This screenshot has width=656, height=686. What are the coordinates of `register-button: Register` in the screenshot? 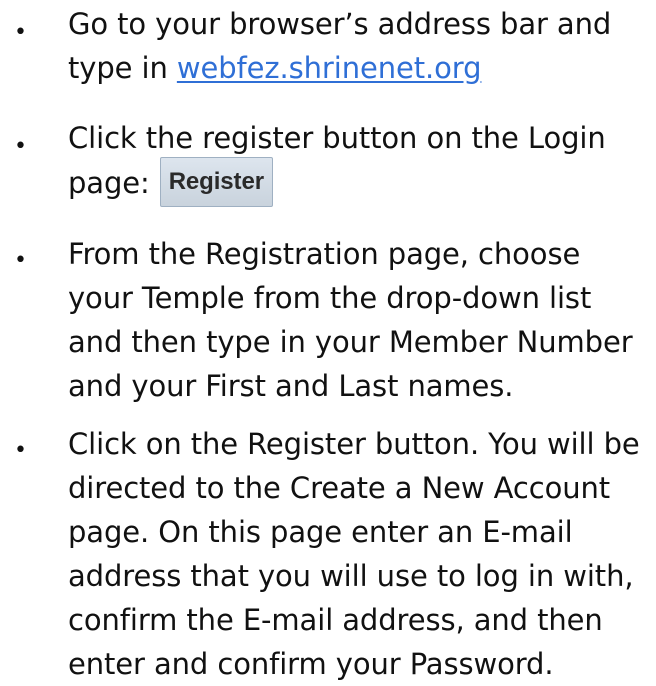 It's located at (216, 182).